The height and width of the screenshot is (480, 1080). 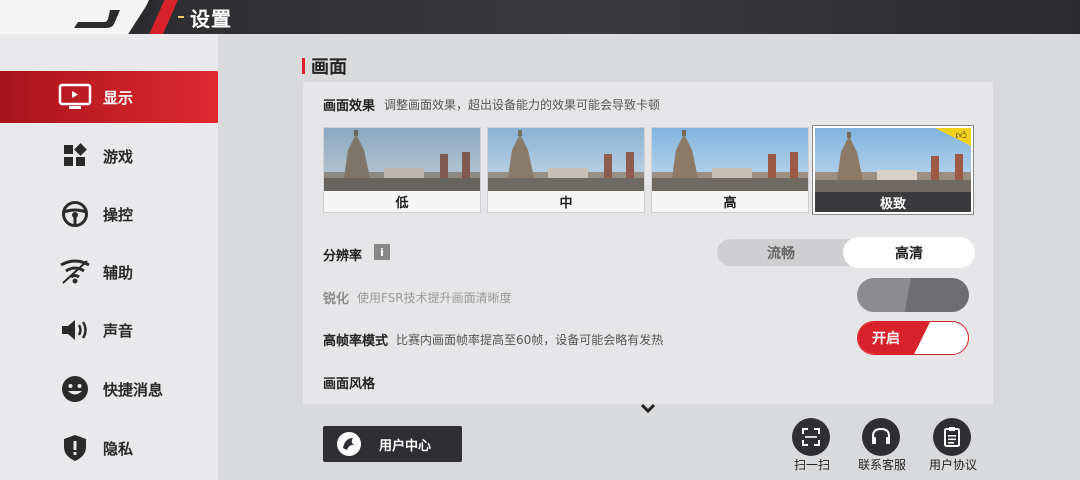 I want to click on sidebar-item-label: 操控, so click(x=118, y=214).